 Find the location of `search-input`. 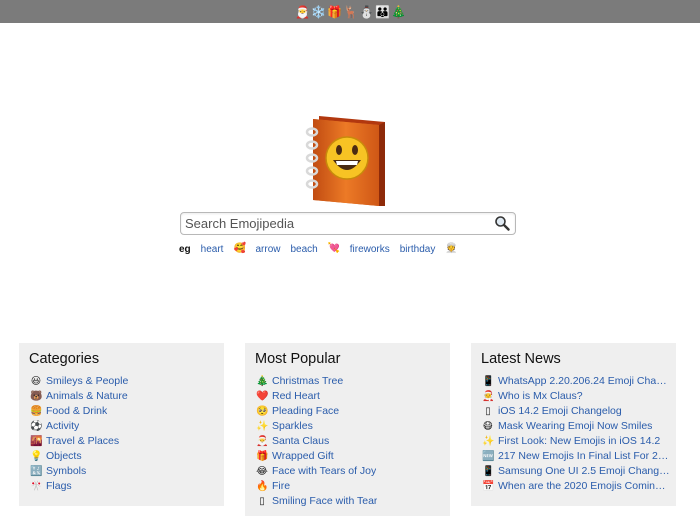

search-input is located at coordinates (333, 223).